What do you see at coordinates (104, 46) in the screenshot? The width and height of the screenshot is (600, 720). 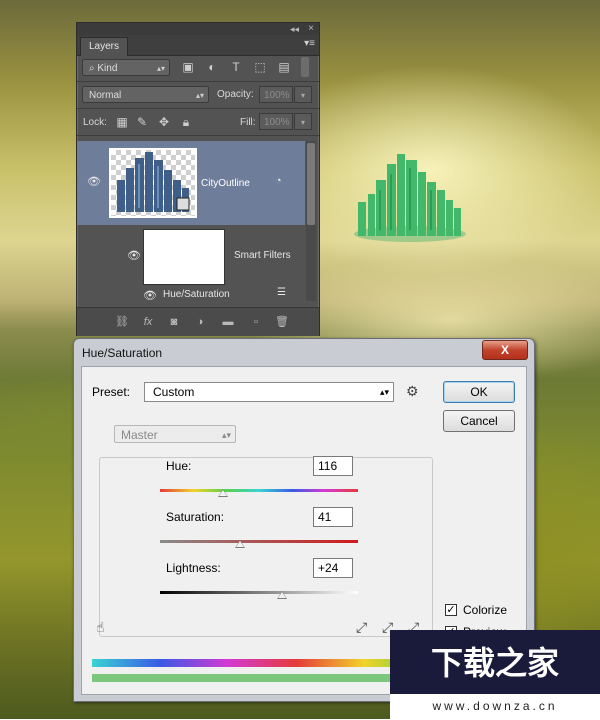 I see `tab-layers: Layers` at bounding box center [104, 46].